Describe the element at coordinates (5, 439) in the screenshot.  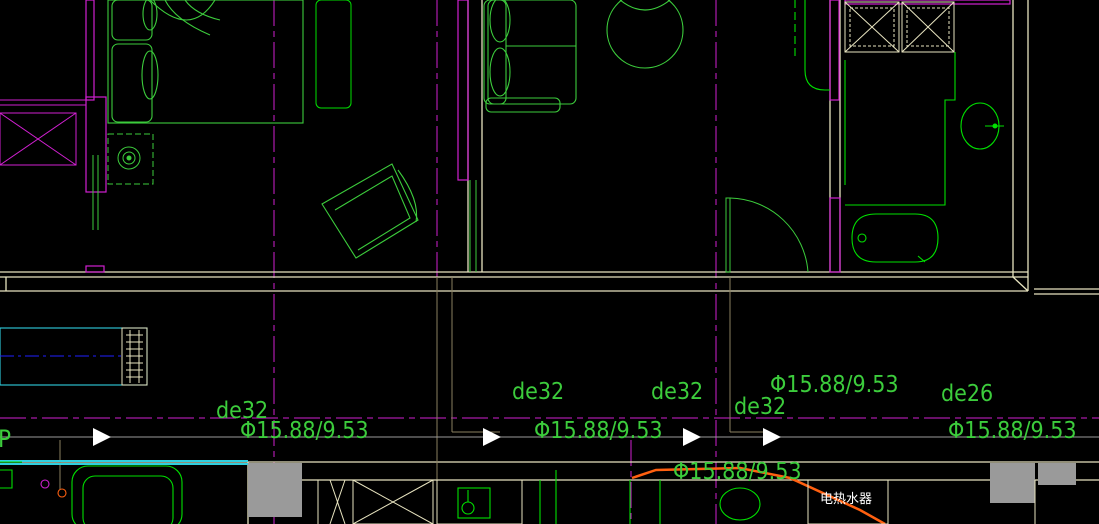
I see `pipe-label-p: P` at that location.